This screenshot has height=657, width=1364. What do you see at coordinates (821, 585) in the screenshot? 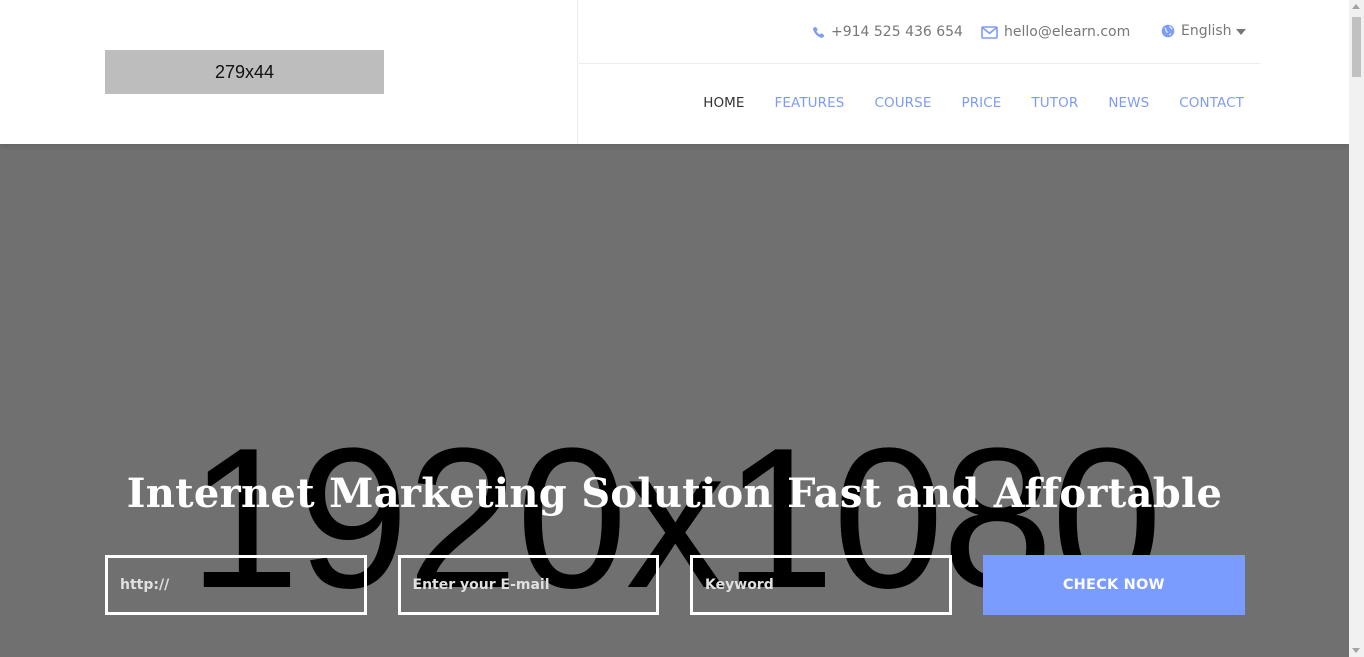
I see `keyword-input` at bounding box center [821, 585].